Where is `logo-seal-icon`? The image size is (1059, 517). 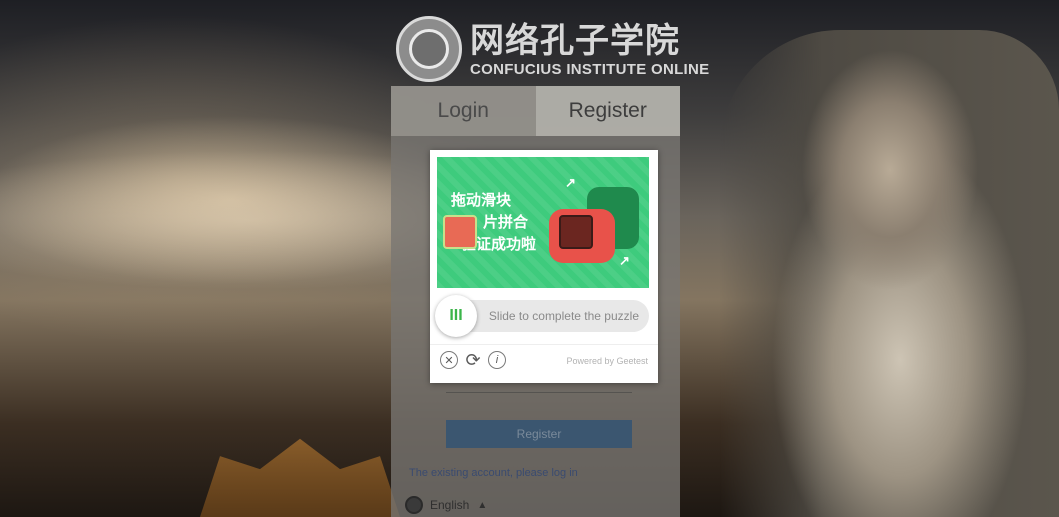
logo-seal-icon is located at coordinates (429, 49).